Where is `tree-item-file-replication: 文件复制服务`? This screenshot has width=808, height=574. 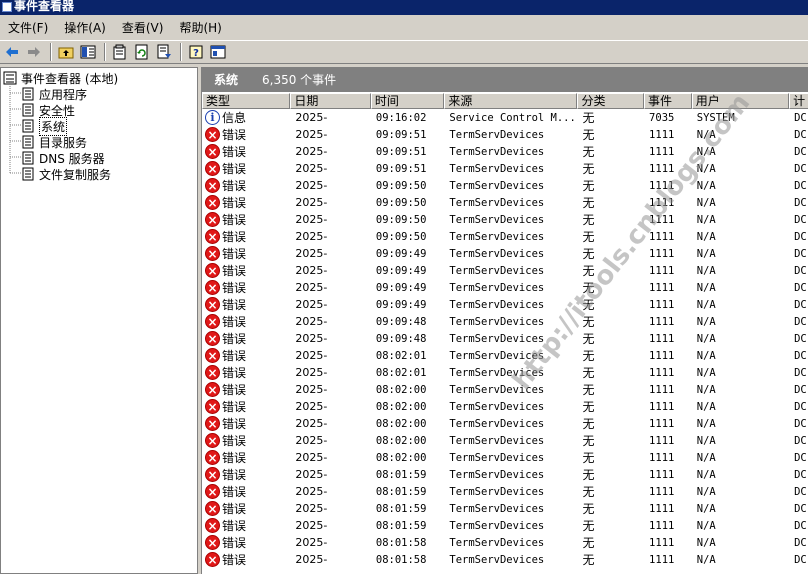
tree-item-file-replication: 文件复制服务 is located at coordinates (66, 174).